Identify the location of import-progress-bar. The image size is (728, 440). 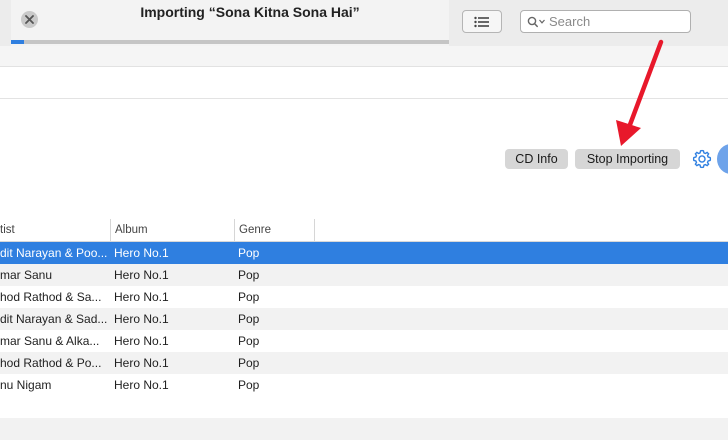
(230, 42).